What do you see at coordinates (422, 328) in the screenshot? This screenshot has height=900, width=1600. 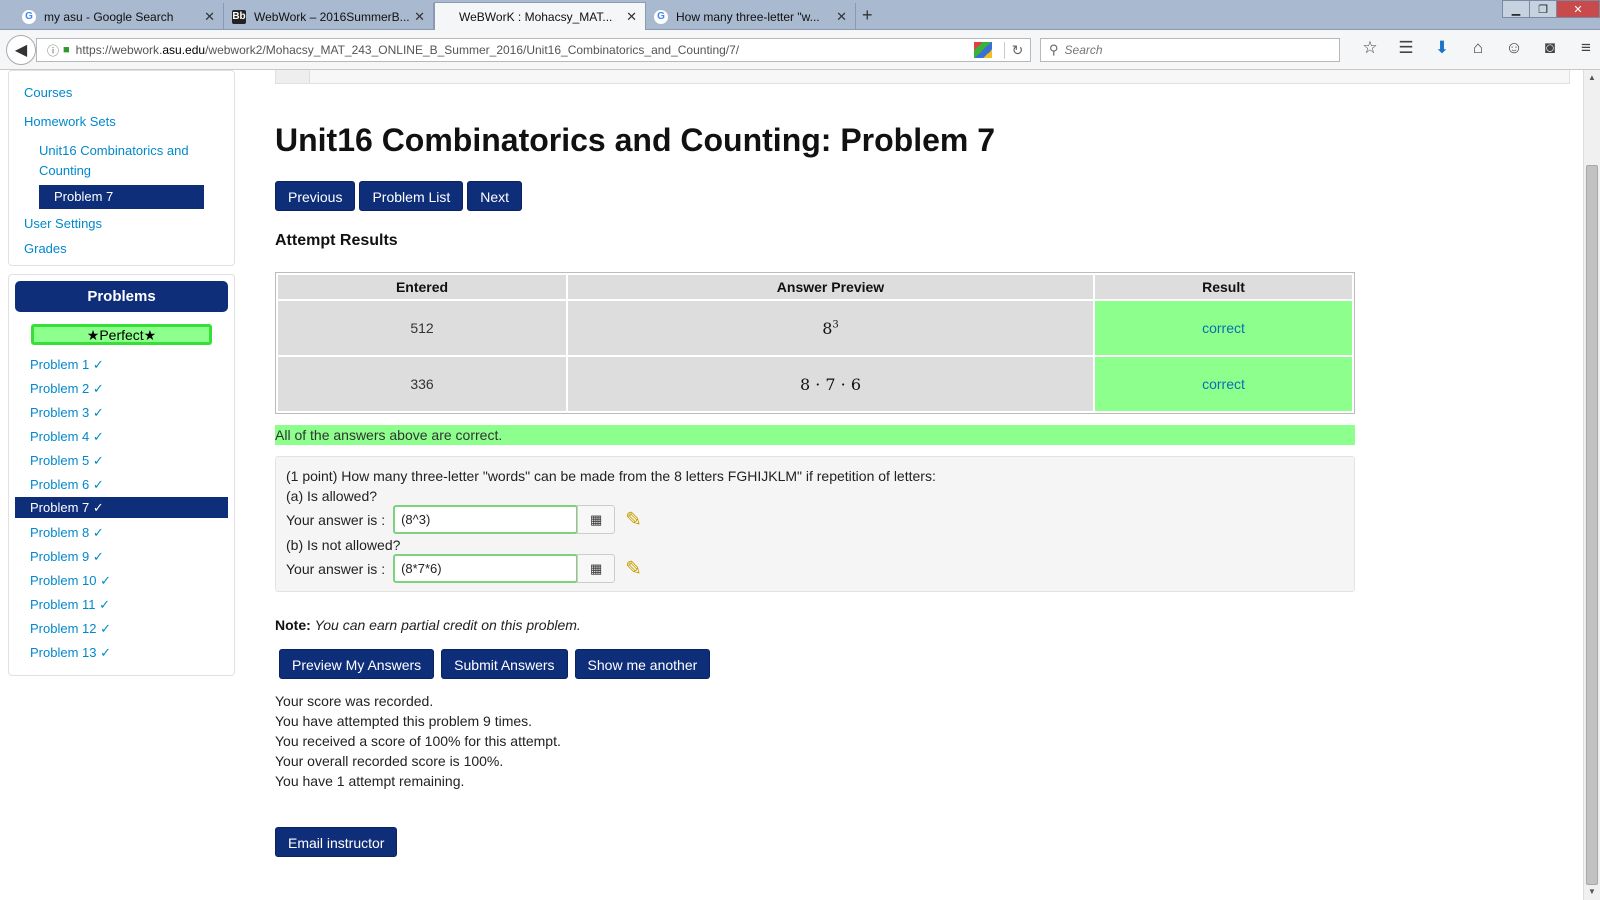 I see `entered-cell: 512` at bounding box center [422, 328].